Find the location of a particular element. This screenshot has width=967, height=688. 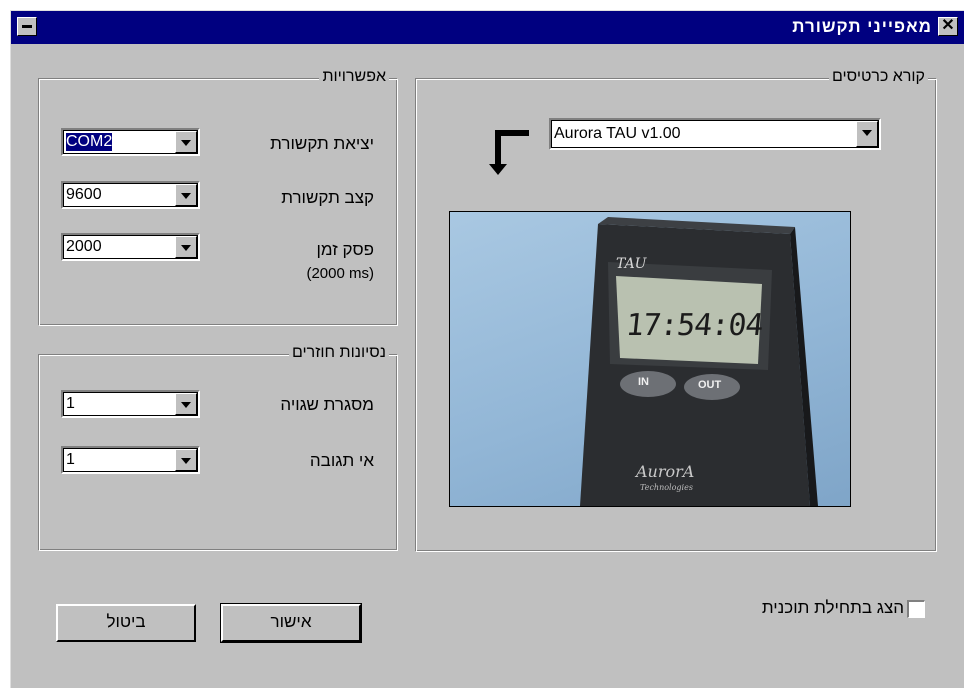

port-select: COM2 is located at coordinates (130, 142).